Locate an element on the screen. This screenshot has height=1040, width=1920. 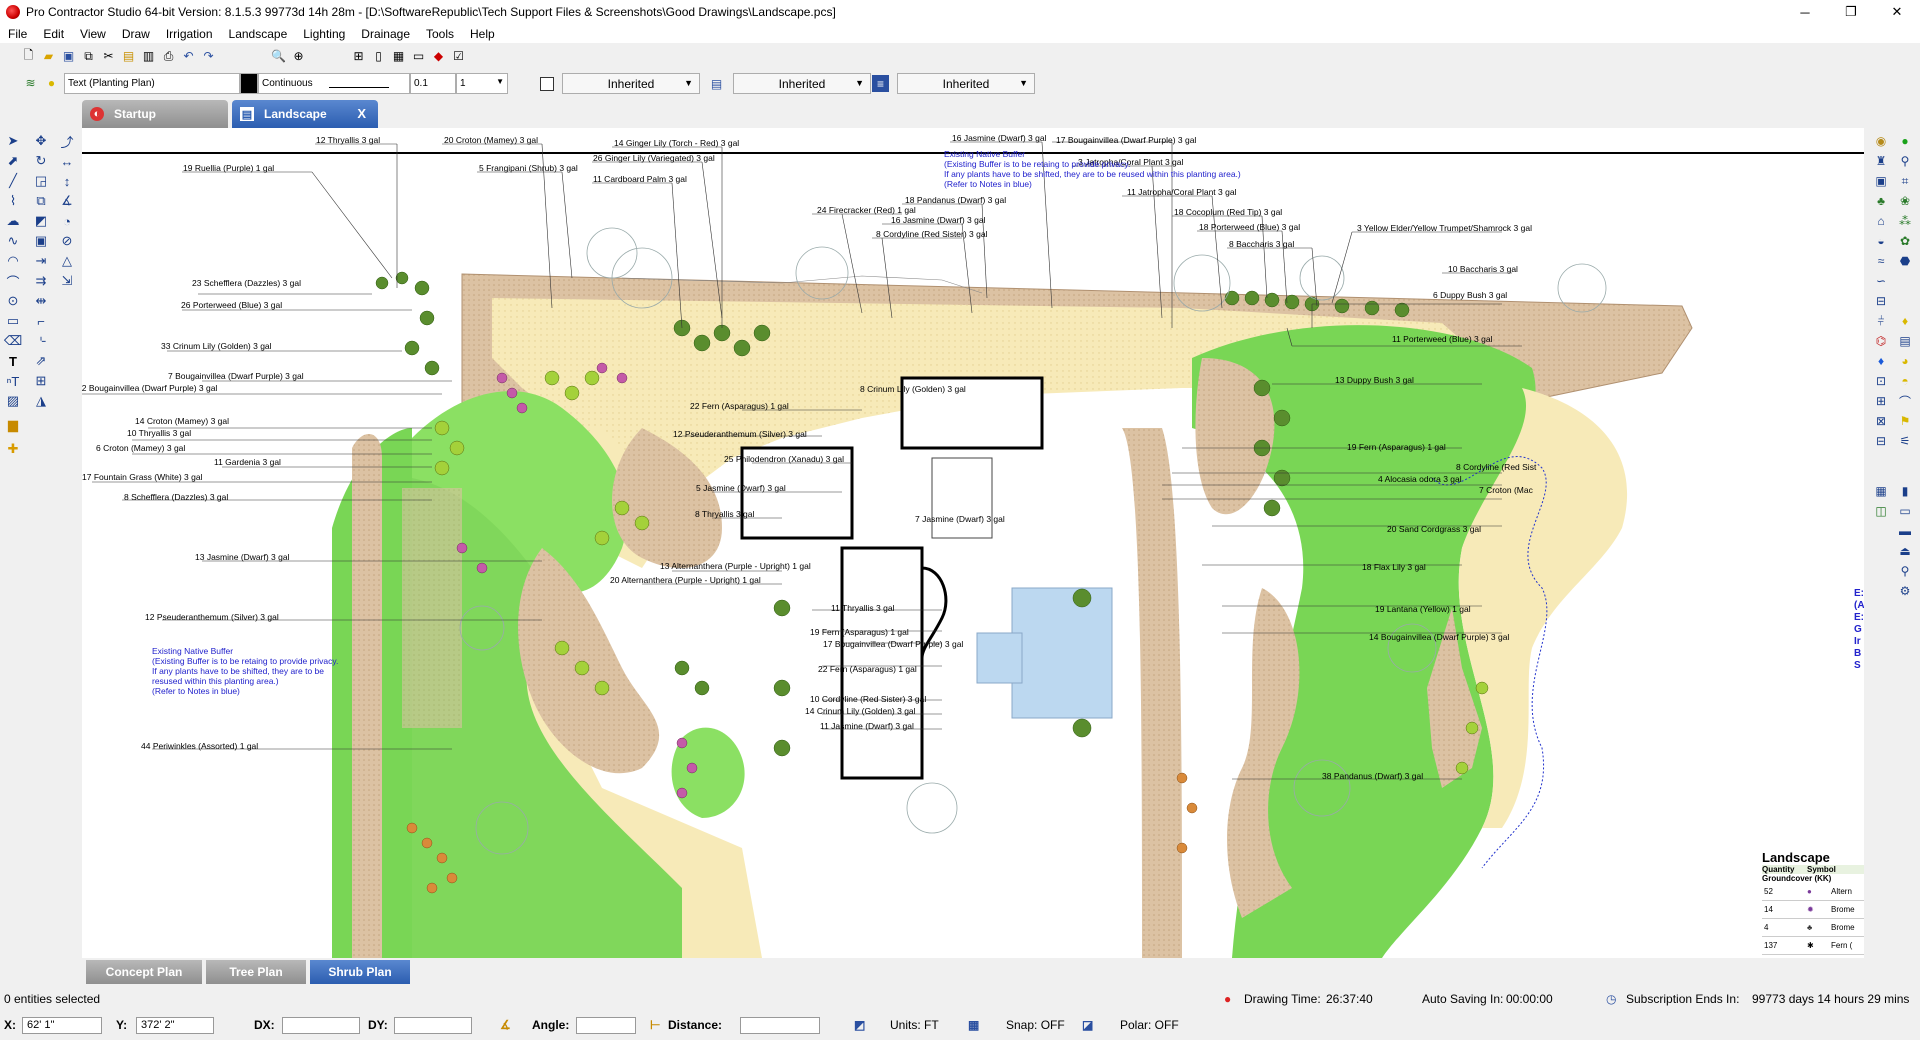
fillet-icon: ⌐ is located at coordinates (41, 321).